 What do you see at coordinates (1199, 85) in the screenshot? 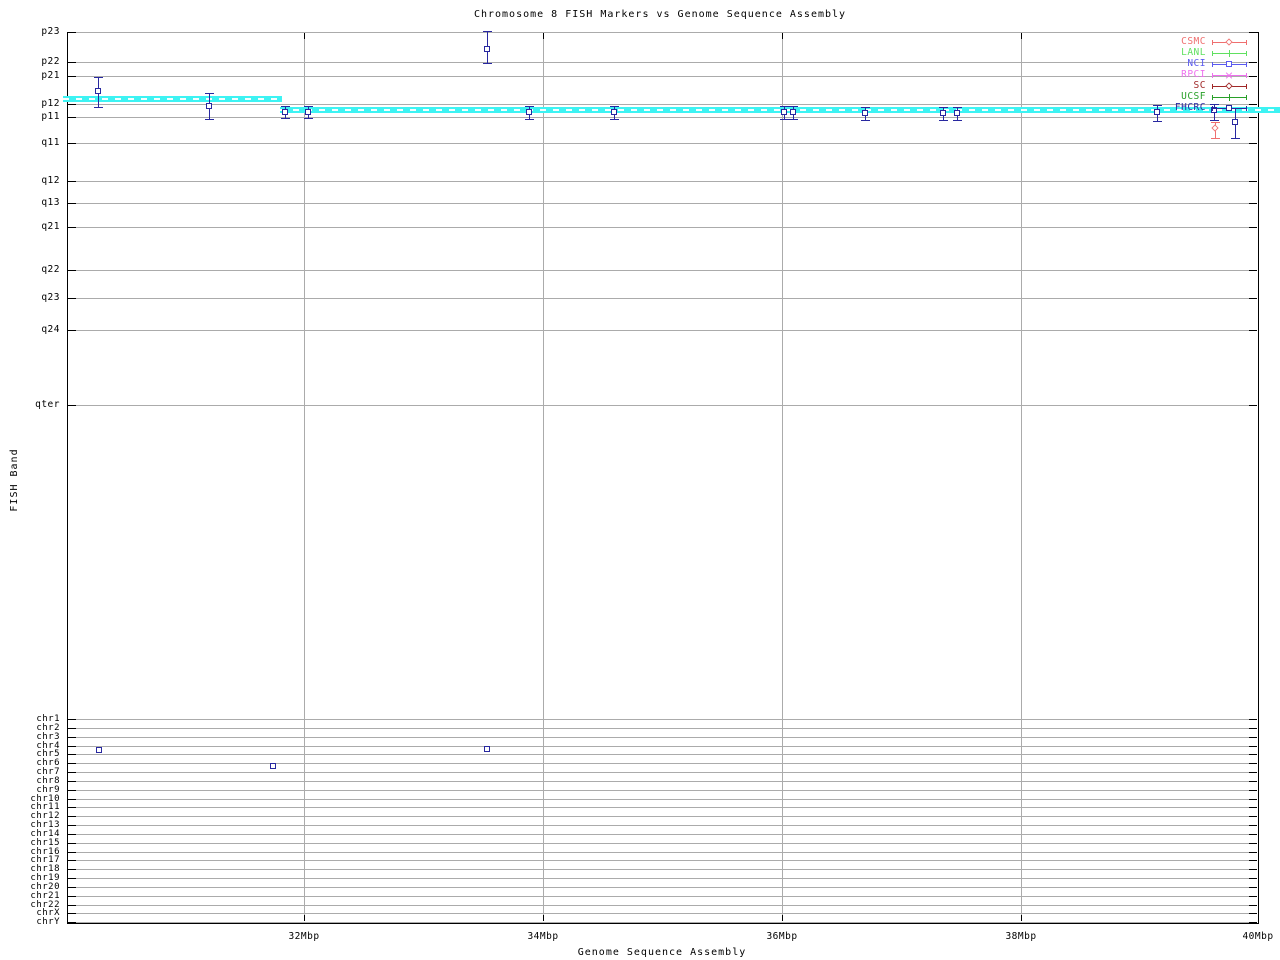
I see `legend-label-sc: SC` at bounding box center [1199, 85].